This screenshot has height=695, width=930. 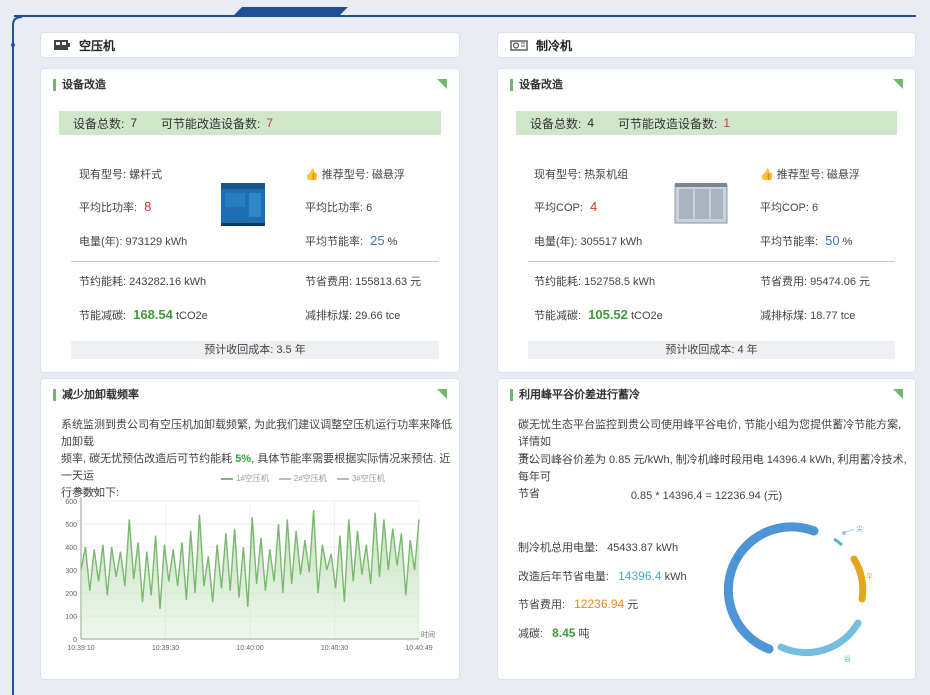 I want to click on avg-cop-recommended-value: 6, so click(x=815, y=208).